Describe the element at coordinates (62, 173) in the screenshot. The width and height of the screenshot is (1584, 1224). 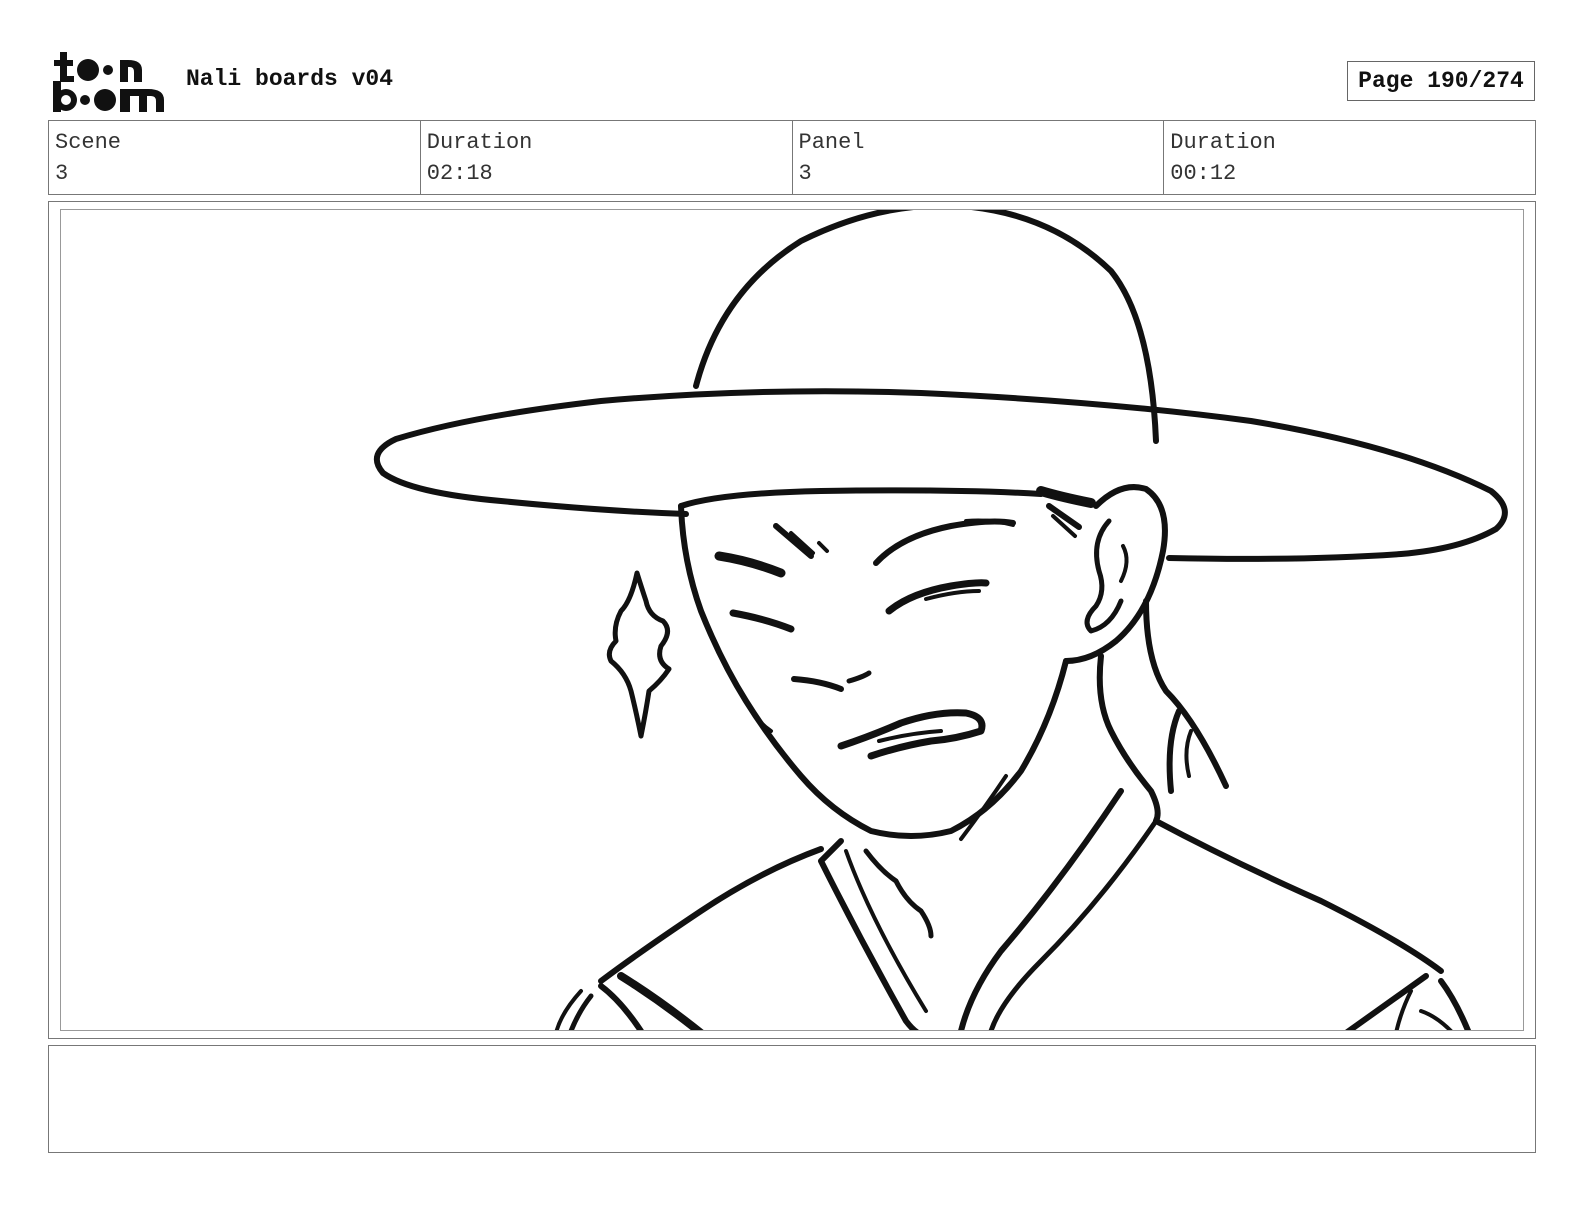
I see `scene-value: 3` at that location.